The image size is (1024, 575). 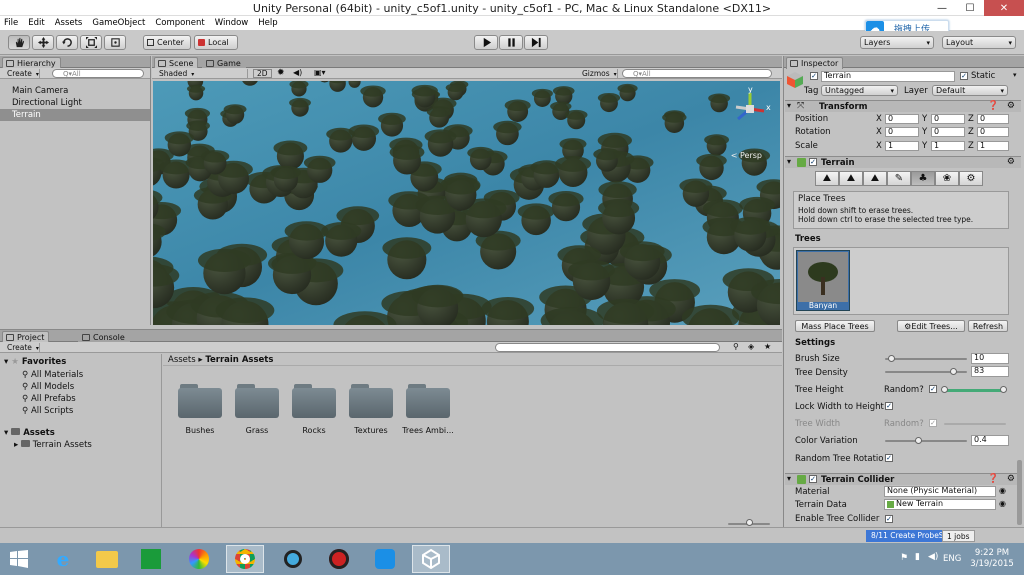 What do you see at coordinates (814, 76) in the screenshot?
I see `active-checkbox: ✓` at bounding box center [814, 76].